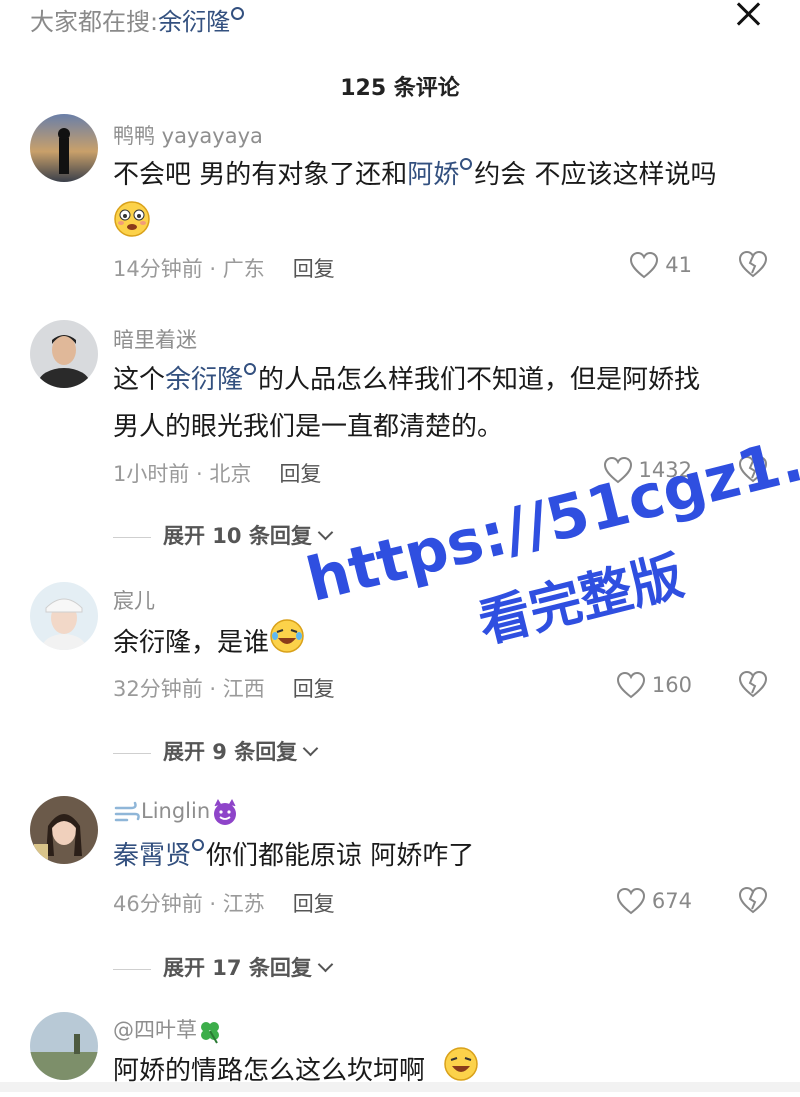 The height and width of the screenshot is (1097, 800). I want to click on search-suggestion-prefix: 大家都在搜:, so click(94, 22).